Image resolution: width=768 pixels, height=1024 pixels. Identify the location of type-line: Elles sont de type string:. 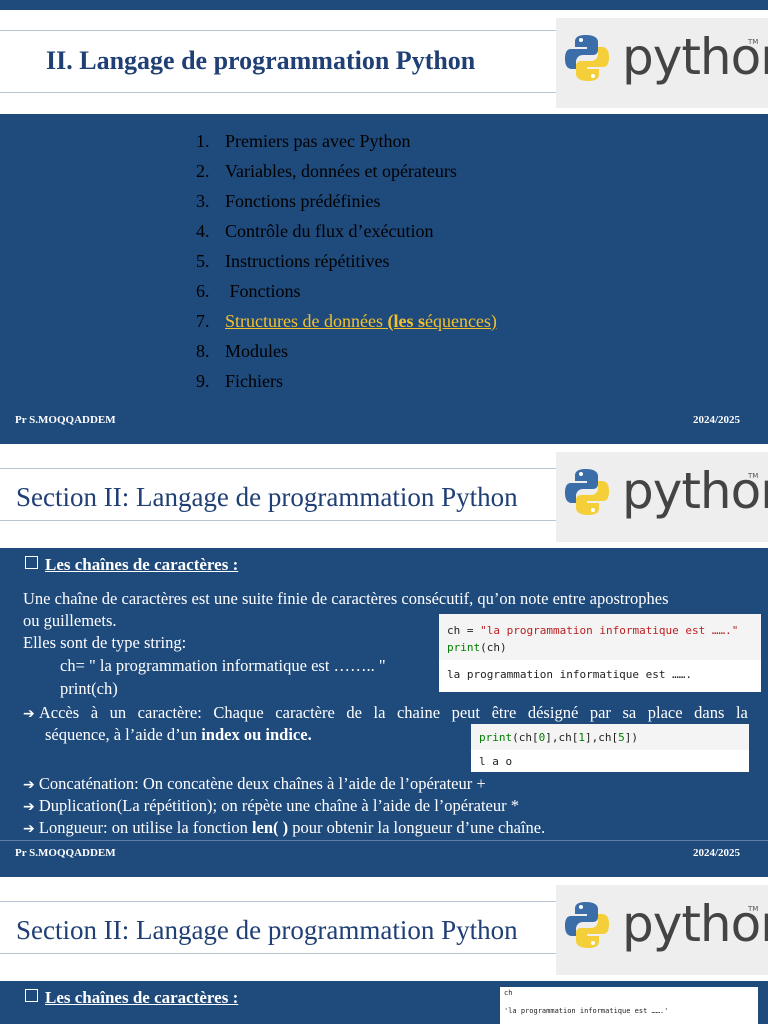
(105, 642).